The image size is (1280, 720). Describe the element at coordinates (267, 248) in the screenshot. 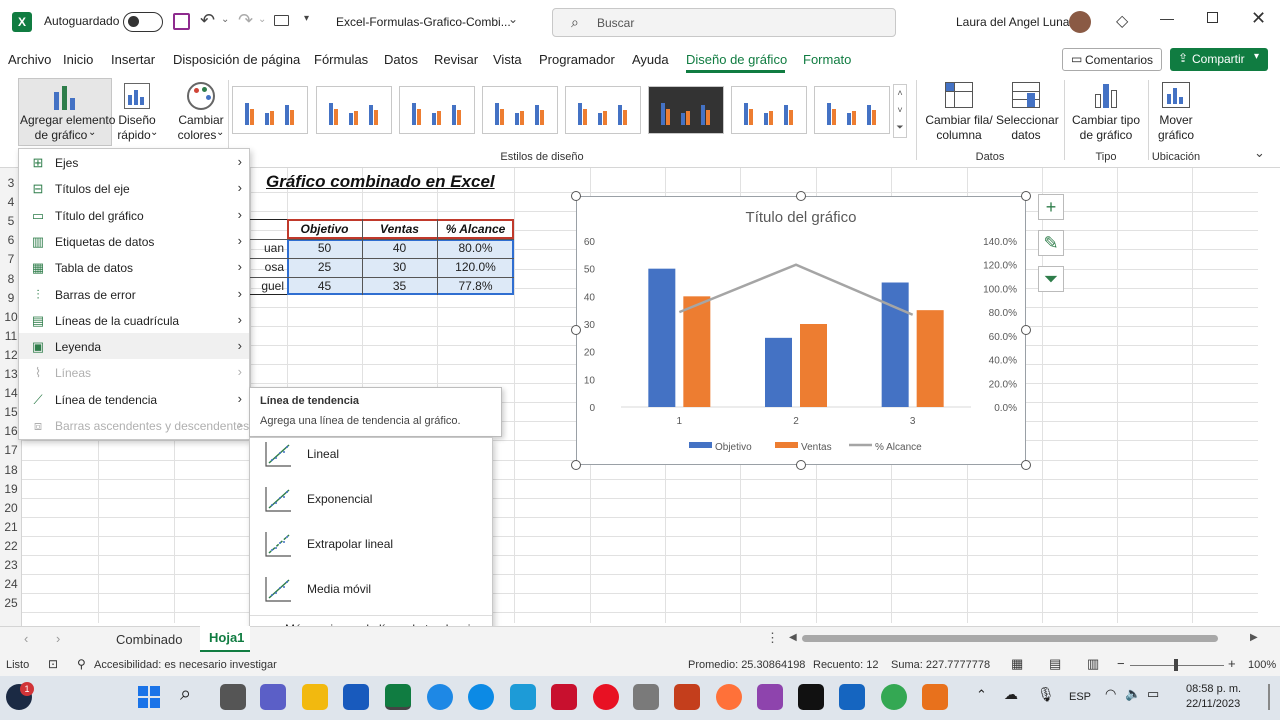

I see `table-name-cell: uan` at that location.